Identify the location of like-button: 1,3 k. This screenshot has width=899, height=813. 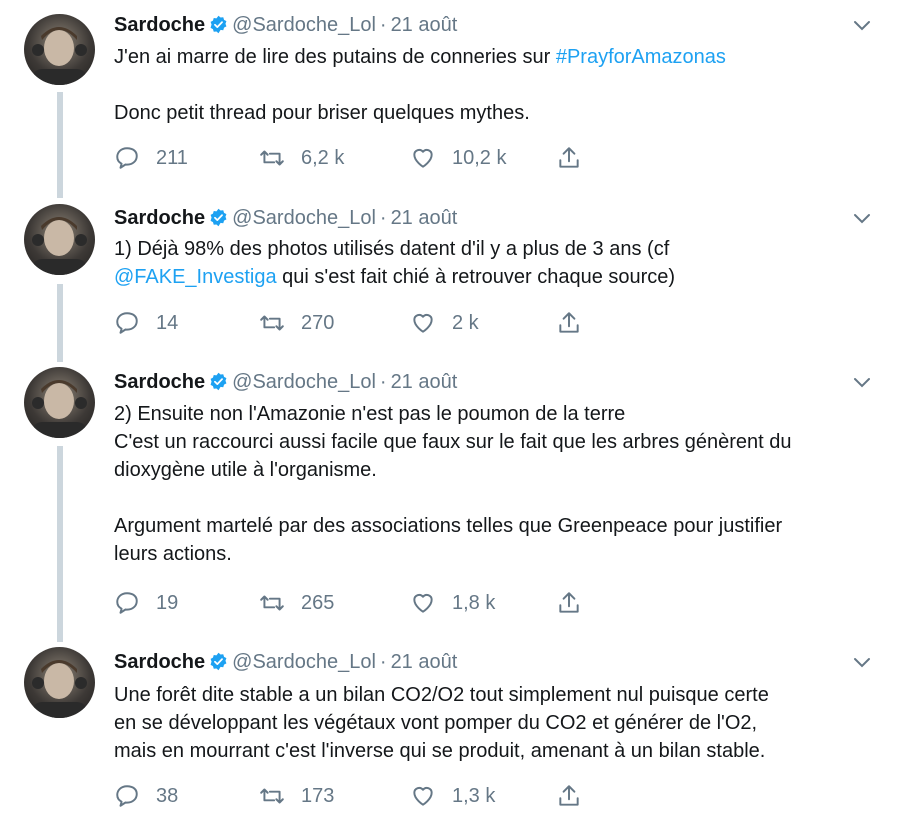
(452, 796).